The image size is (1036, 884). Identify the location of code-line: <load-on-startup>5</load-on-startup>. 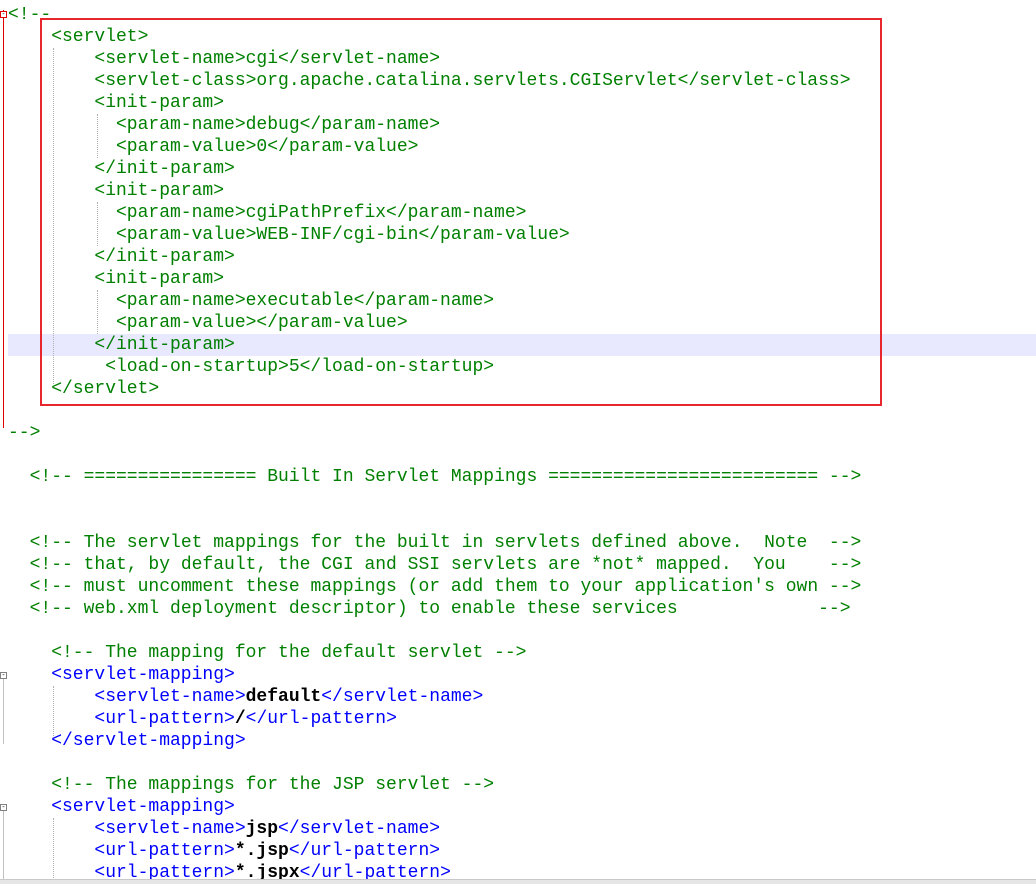
(522, 367).